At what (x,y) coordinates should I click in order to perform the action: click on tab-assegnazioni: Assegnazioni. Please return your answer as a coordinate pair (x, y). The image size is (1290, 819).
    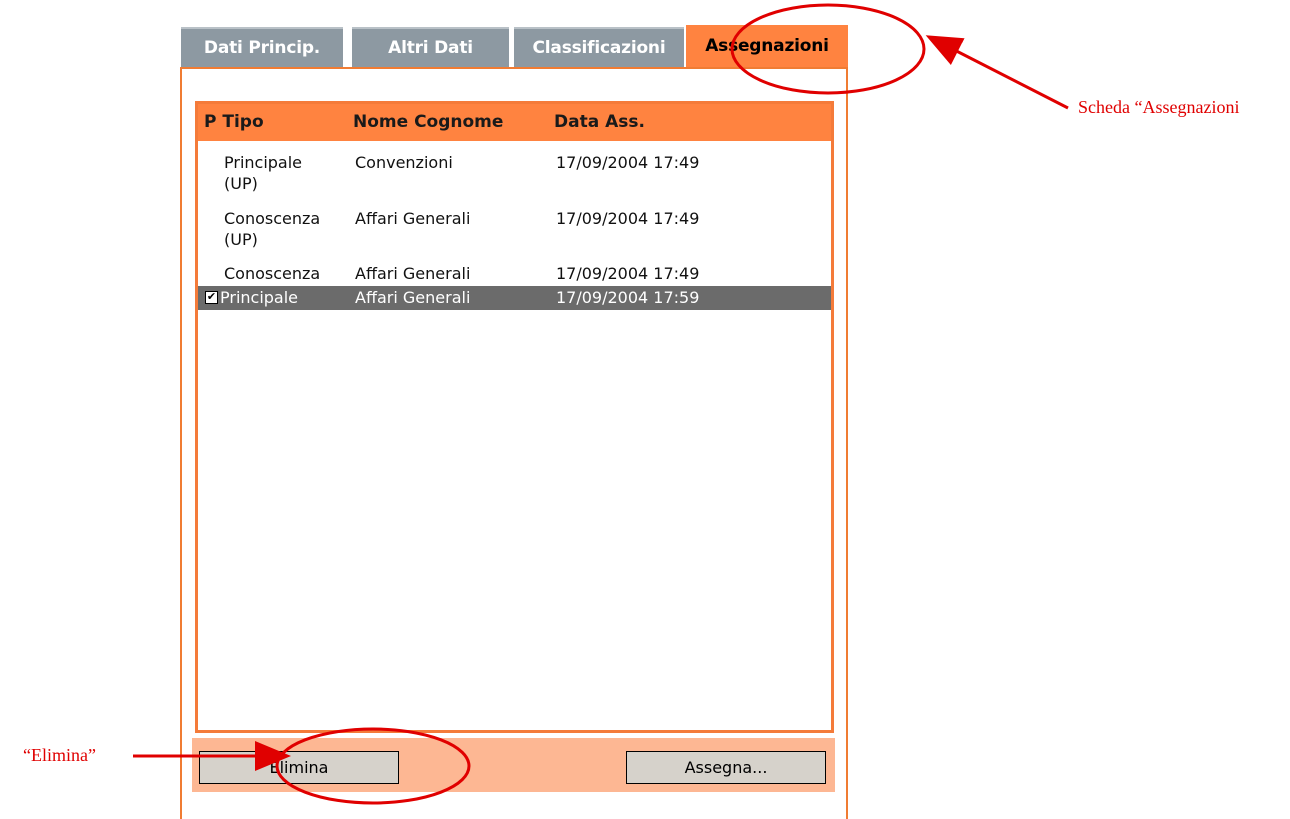
    Looking at the image, I should click on (767, 46).